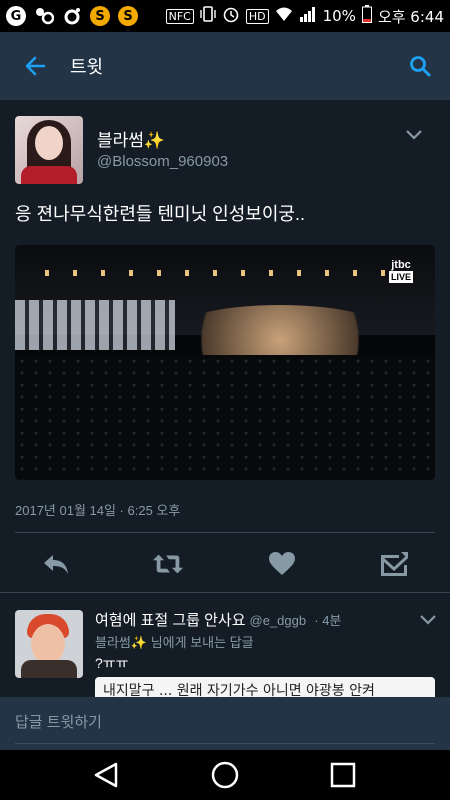 The image size is (450, 800). What do you see at coordinates (257, 16) in the screenshot?
I see `hd-icon: HD` at bounding box center [257, 16].